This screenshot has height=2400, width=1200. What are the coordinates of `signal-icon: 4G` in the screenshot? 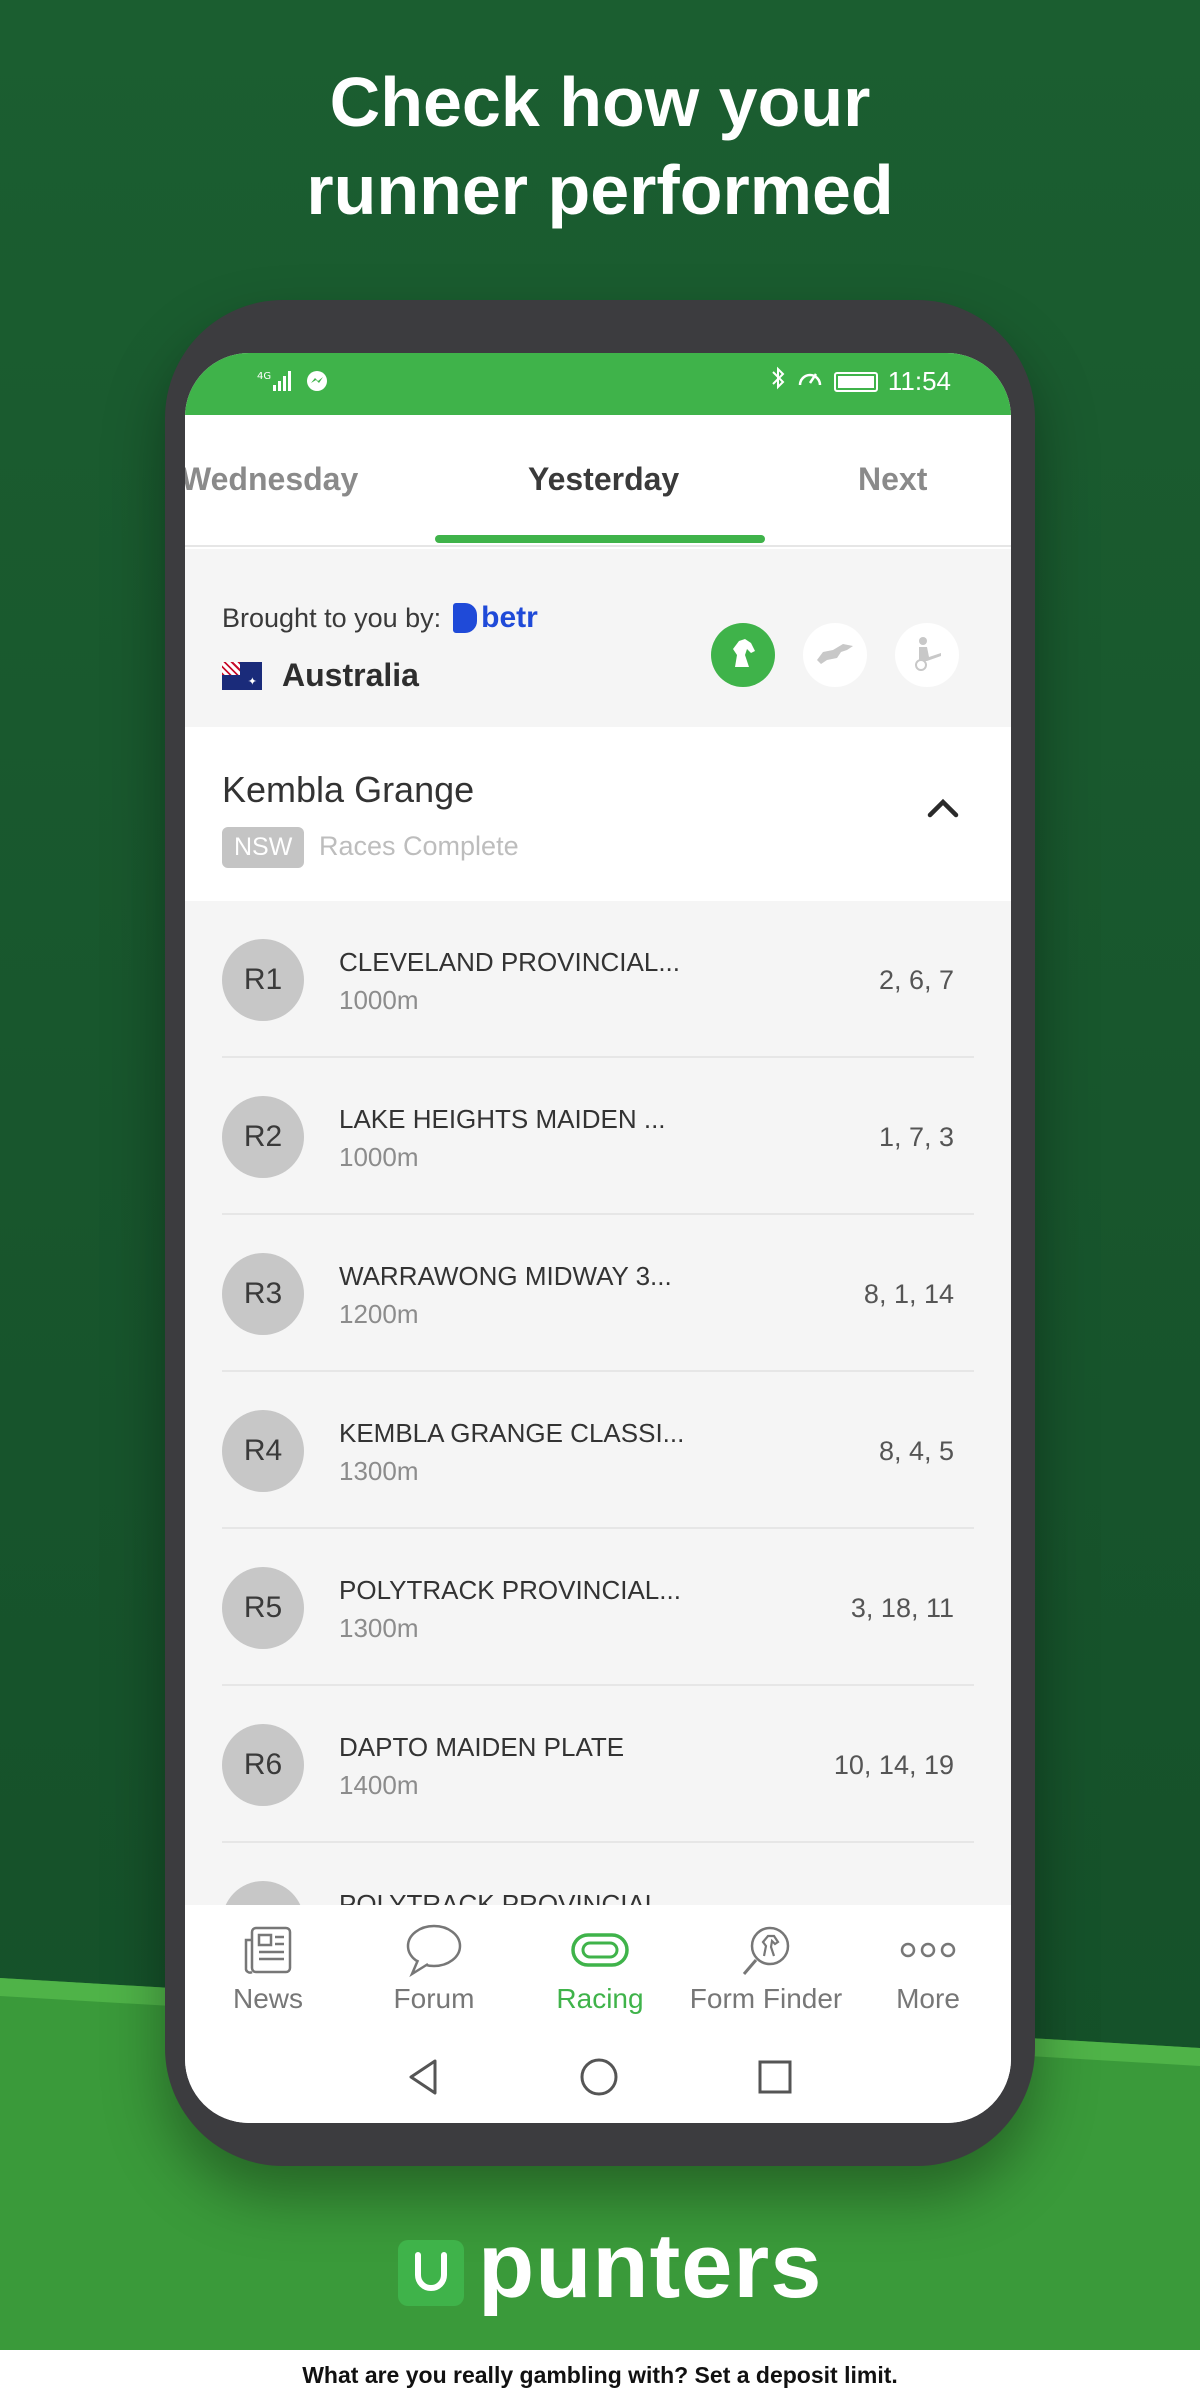 It's located at (277, 383).